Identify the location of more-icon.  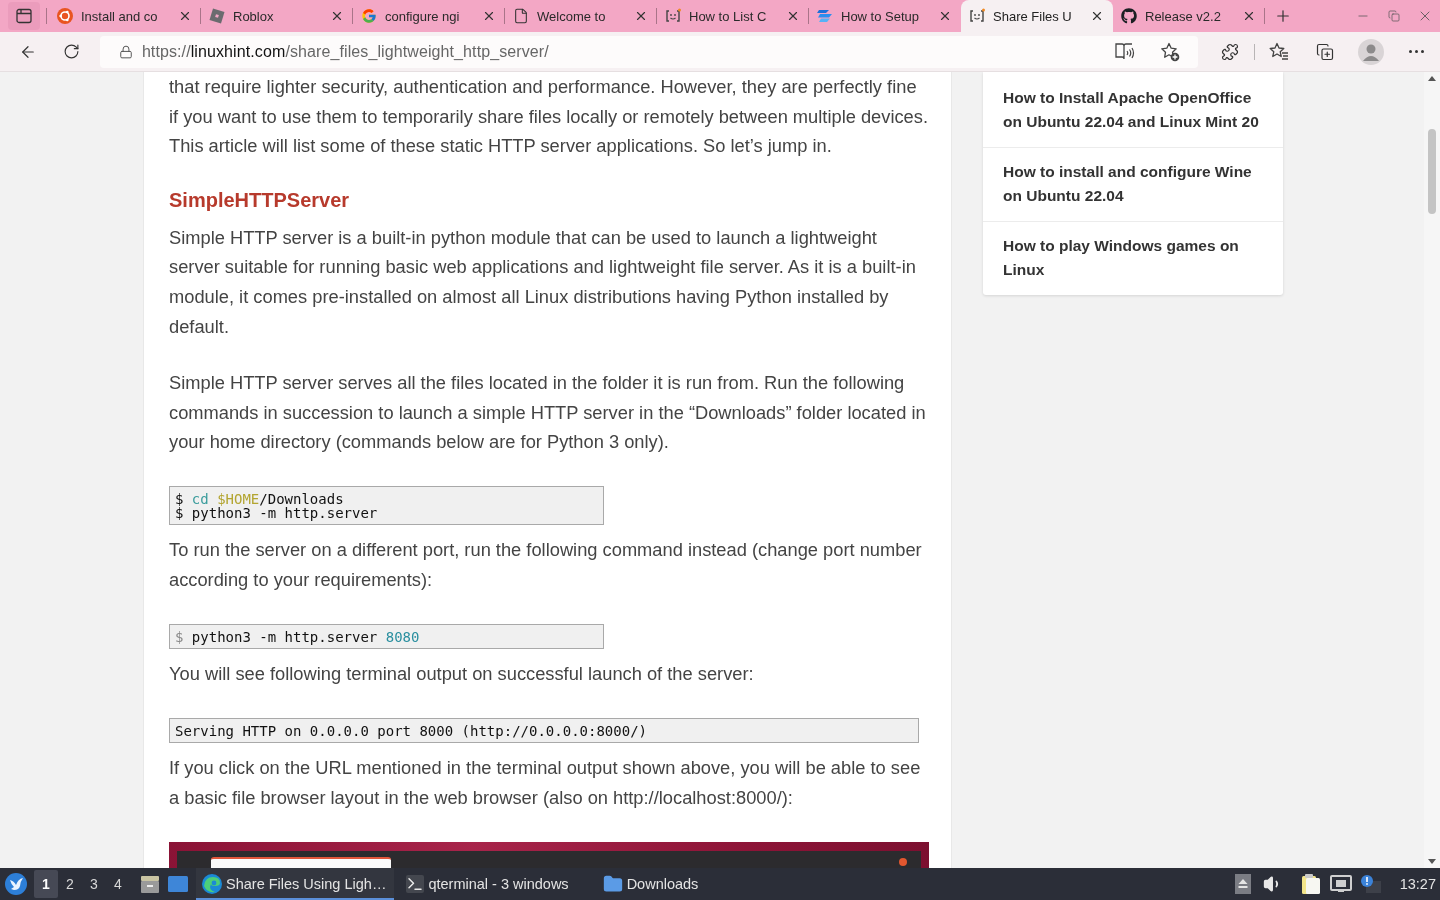
(1417, 51).